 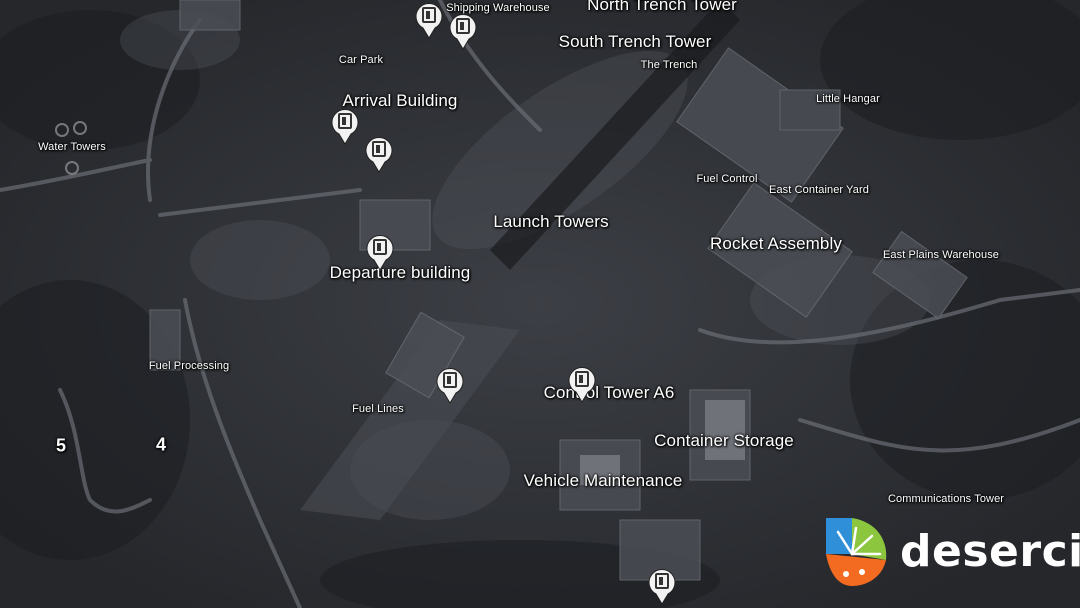 What do you see at coordinates (819, 190) in the screenshot?
I see `label-east-container-yard: East Container Yard` at bounding box center [819, 190].